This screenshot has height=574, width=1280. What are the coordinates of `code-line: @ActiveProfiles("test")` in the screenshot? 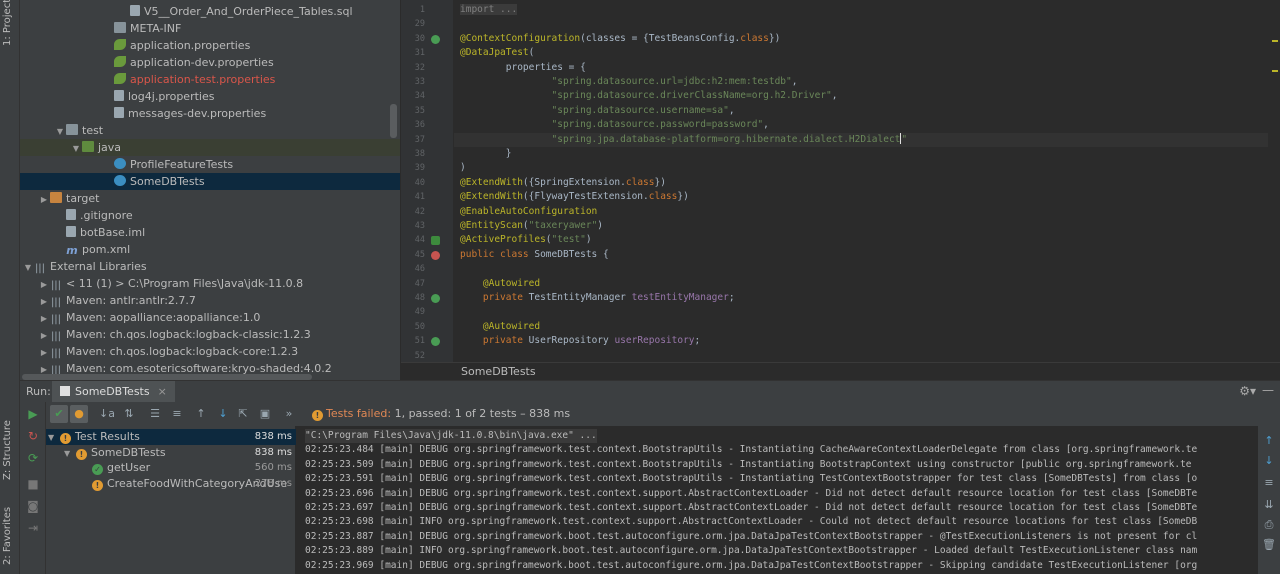 It's located at (526, 240).